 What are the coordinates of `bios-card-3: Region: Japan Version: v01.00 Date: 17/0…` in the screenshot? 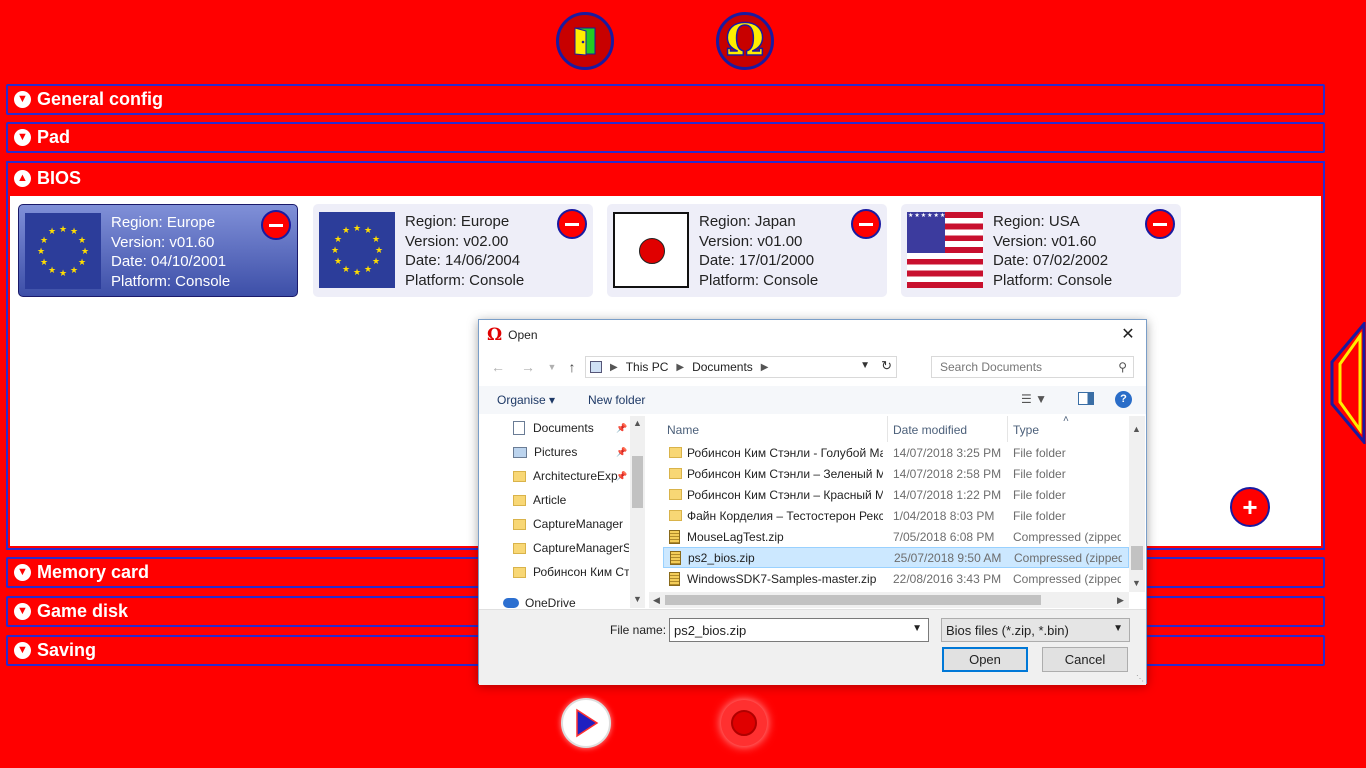 It's located at (747, 250).